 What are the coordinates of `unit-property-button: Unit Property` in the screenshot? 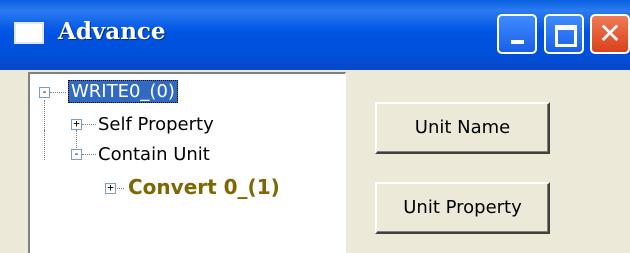 It's located at (462, 208).